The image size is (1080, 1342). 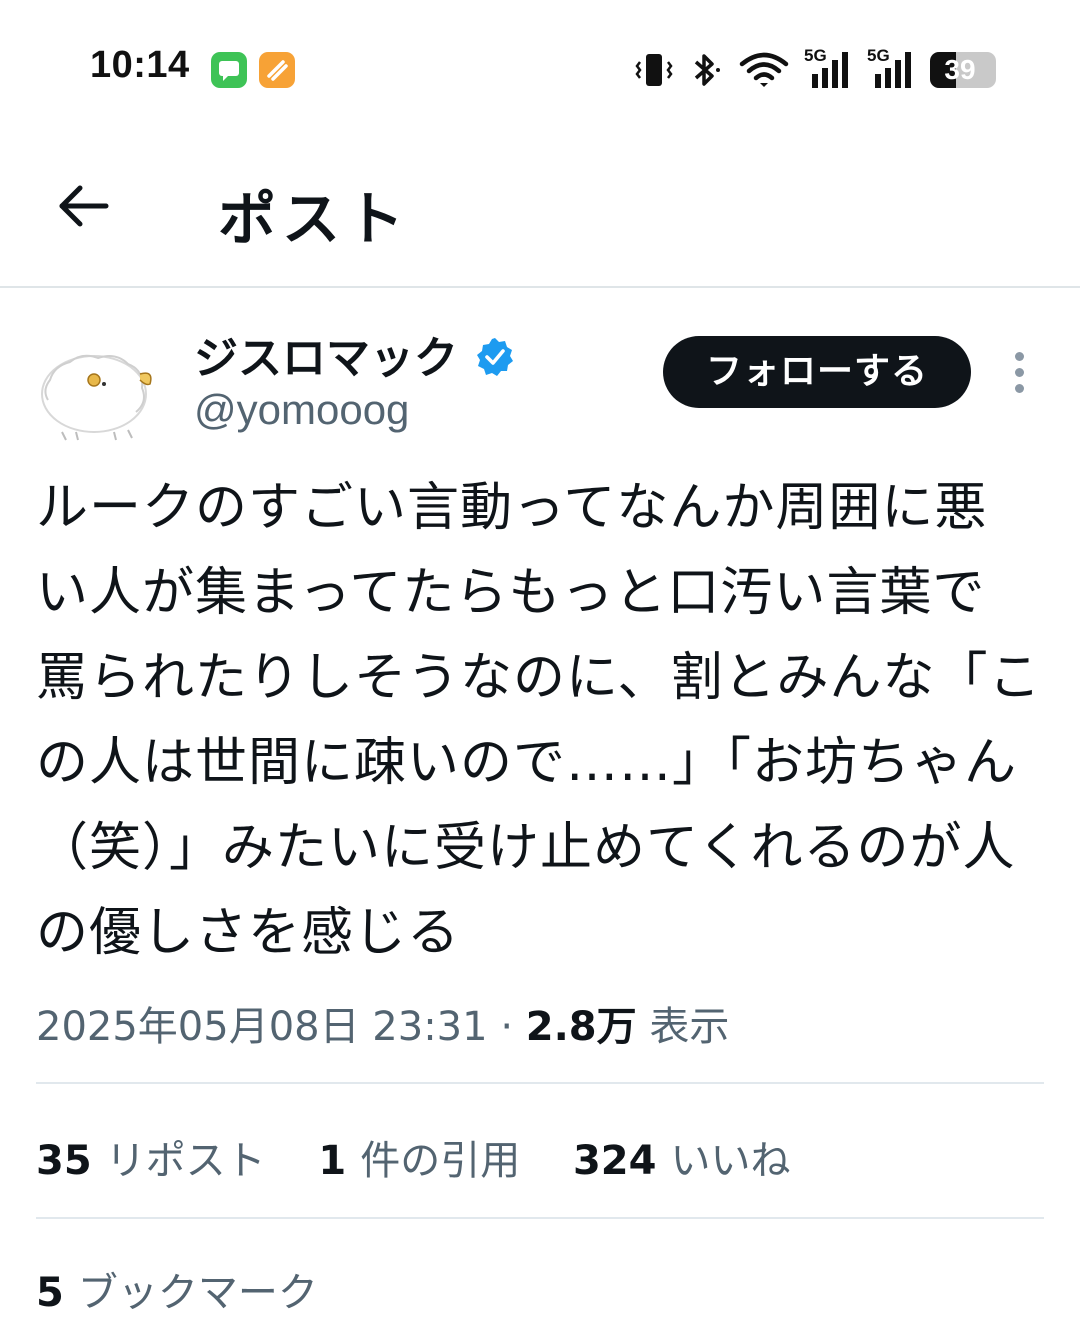 What do you see at coordinates (301, 410) in the screenshot?
I see `user-handle: @yomooog` at bounding box center [301, 410].